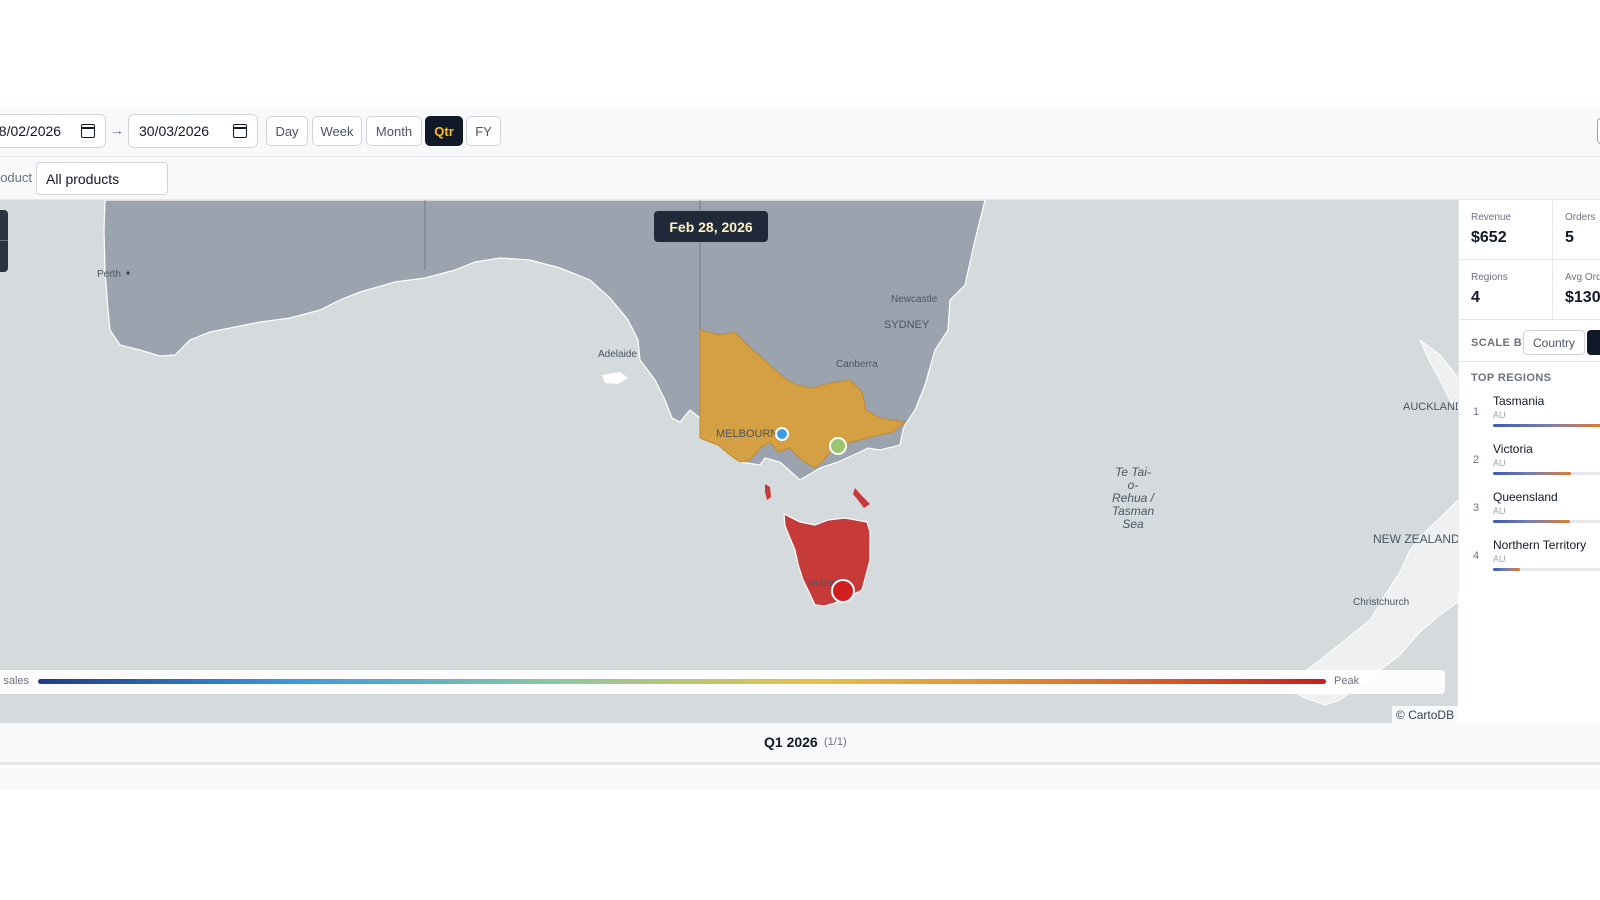  I want to click on range-arrow: →, so click(117, 130).